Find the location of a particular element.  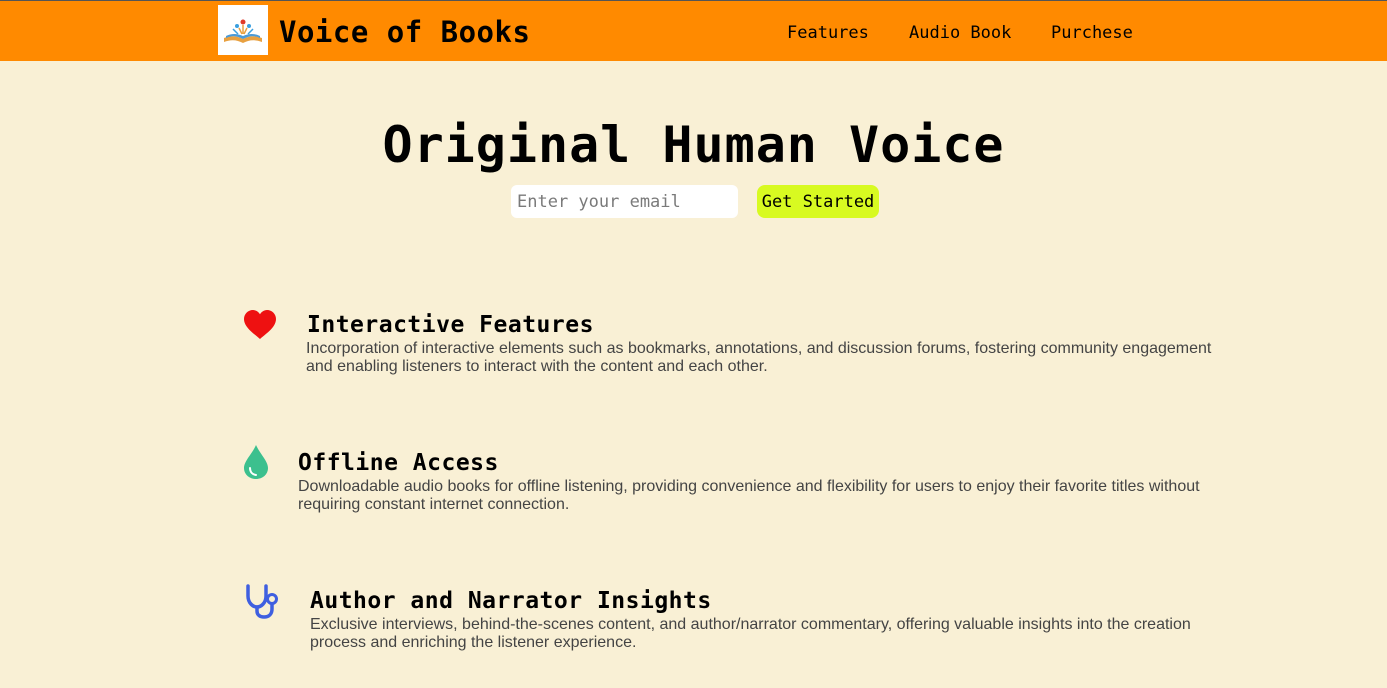

email-input is located at coordinates (624, 201).